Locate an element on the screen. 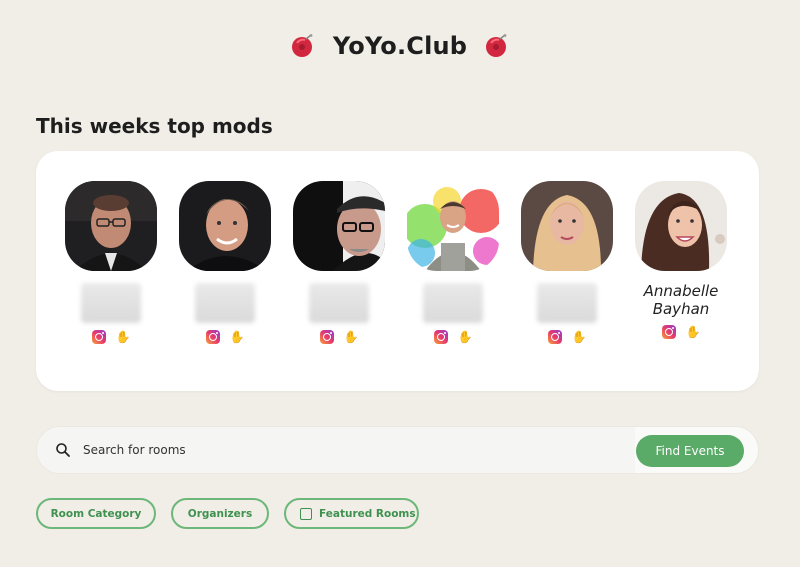 Image resolution: width=800 pixels, height=567 pixels. search-field is located at coordinates (336, 450).